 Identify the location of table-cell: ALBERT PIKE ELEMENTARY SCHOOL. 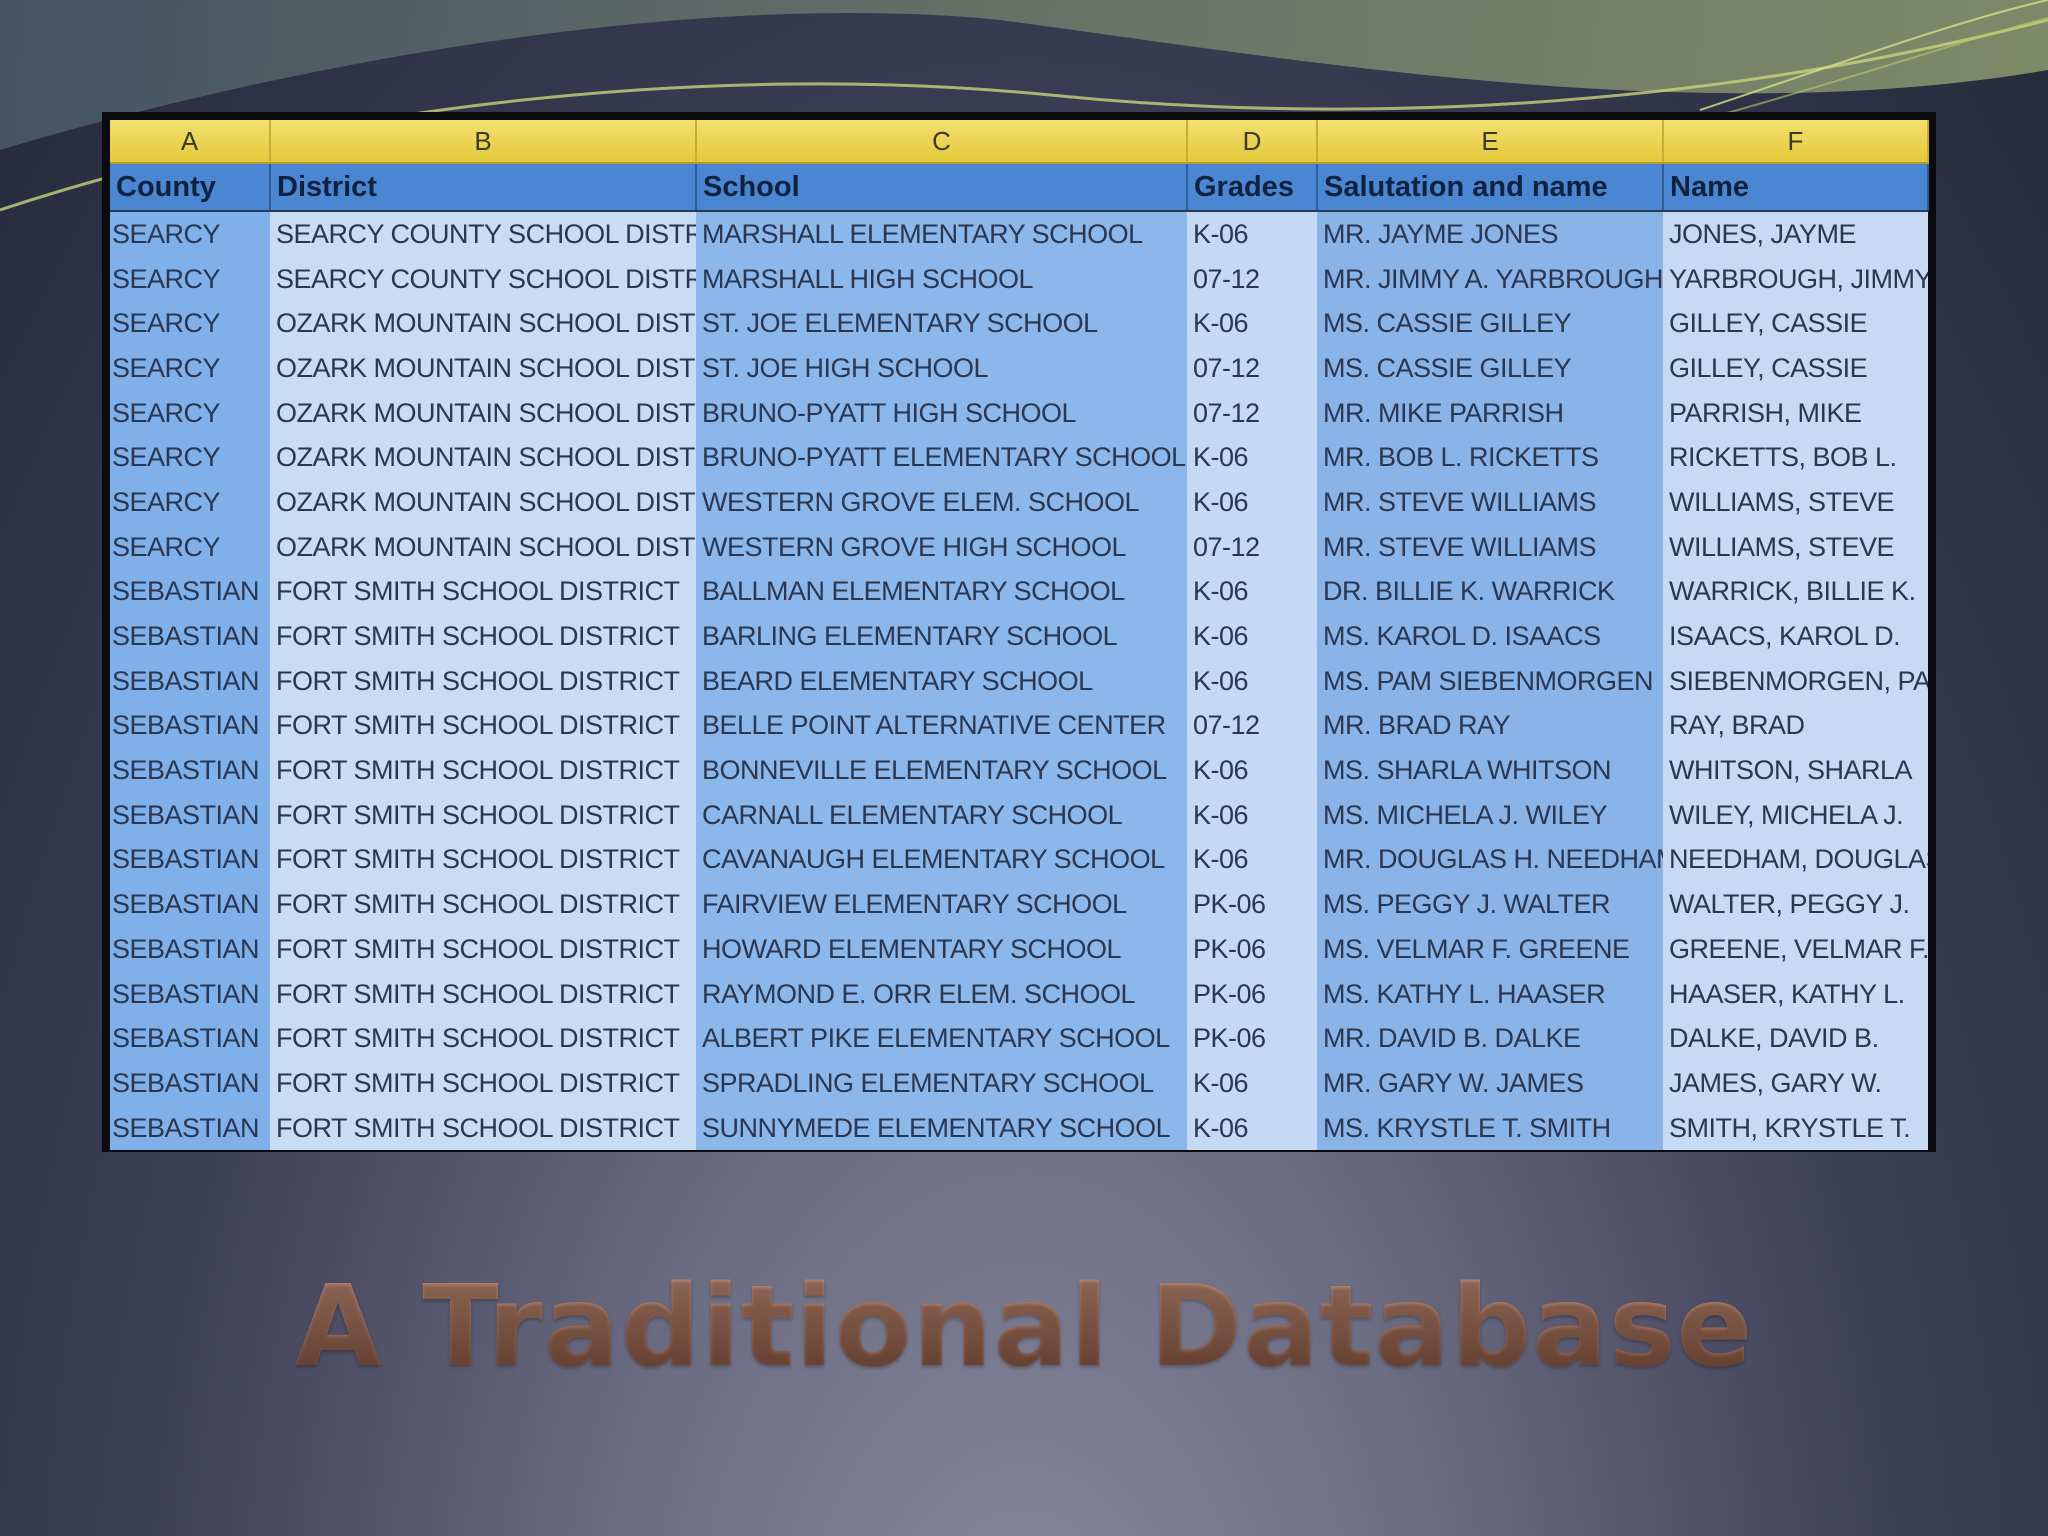
(941, 1039).